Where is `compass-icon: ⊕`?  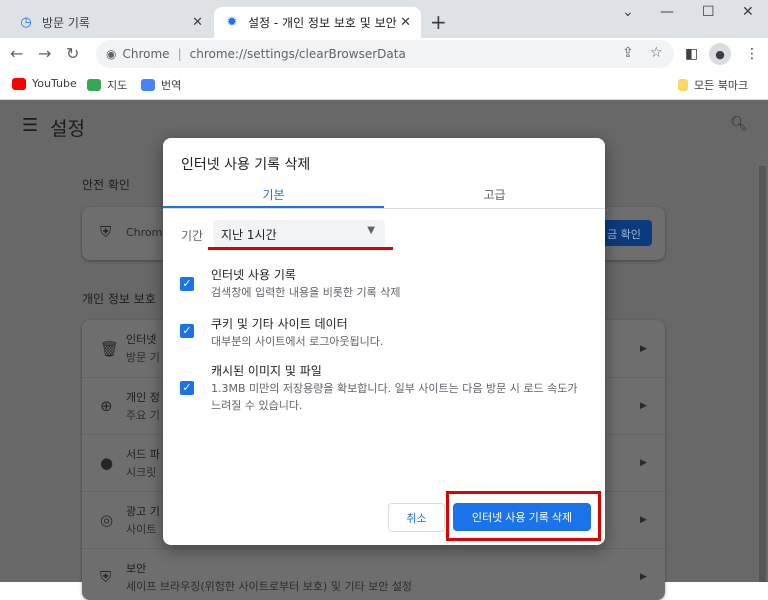
compass-icon: ⊕ is located at coordinates (106, 406).